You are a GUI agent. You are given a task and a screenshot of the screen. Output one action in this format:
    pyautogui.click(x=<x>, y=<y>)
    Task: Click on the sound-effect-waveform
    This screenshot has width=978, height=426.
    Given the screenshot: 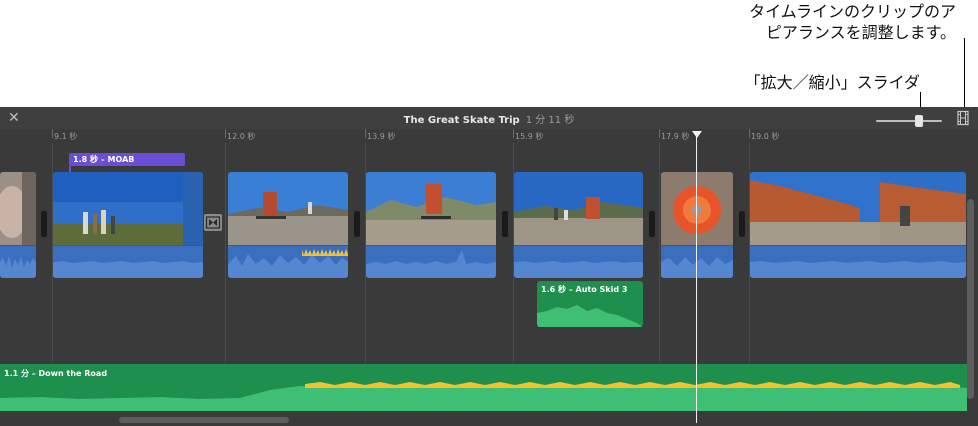 What is the action you would take?
    pyautogui.click(x=590, y=316)
    